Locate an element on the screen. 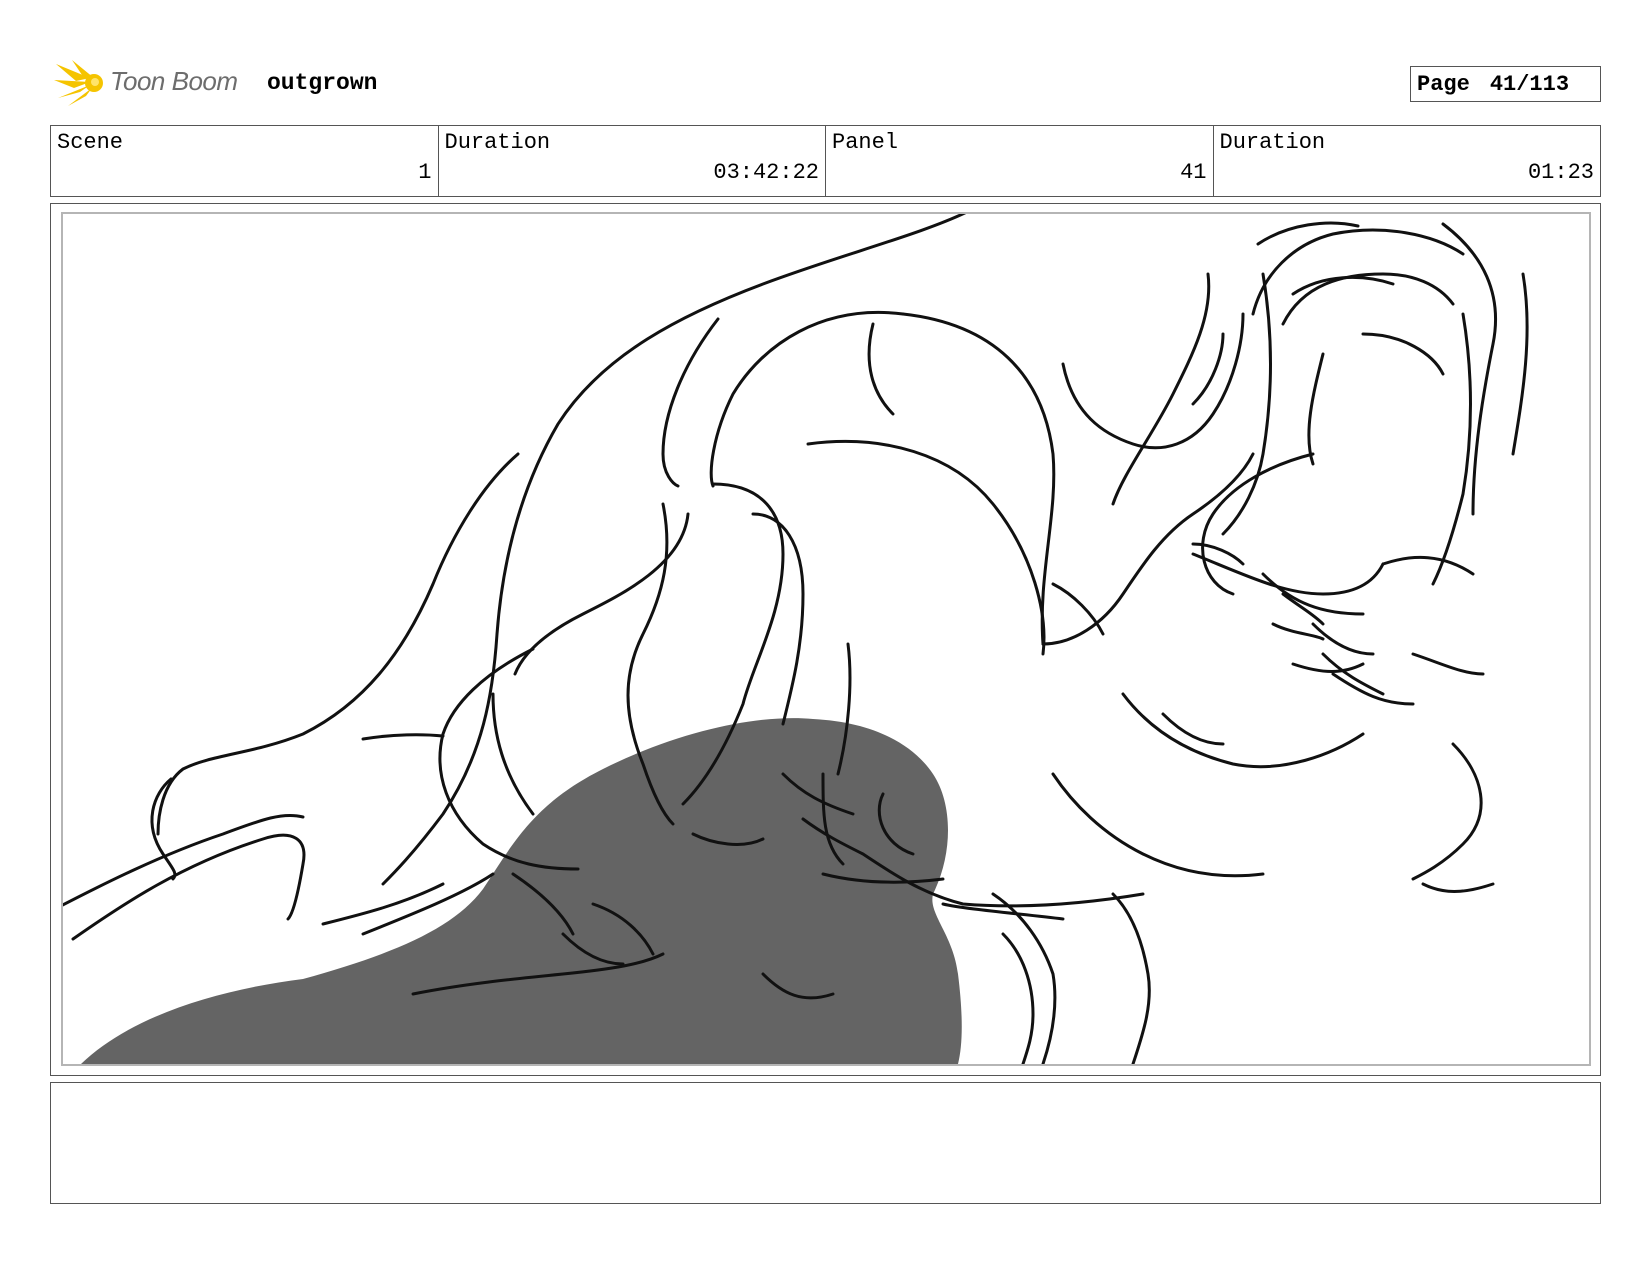 The width and height of the screenshot is (1650, 1275). panel-cell: Panel 41 is located at coordinates (1020, 161).